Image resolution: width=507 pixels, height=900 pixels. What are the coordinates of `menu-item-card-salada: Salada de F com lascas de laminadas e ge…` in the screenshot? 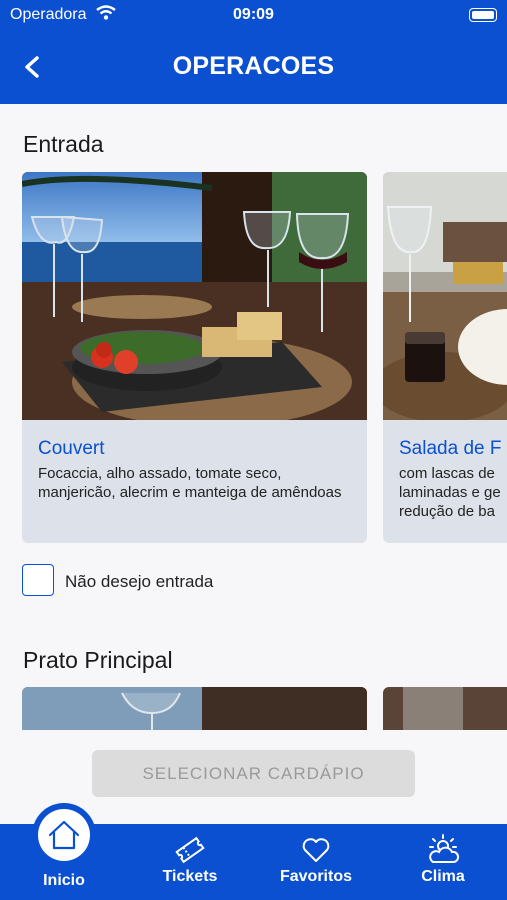 It's located at (445, 357).